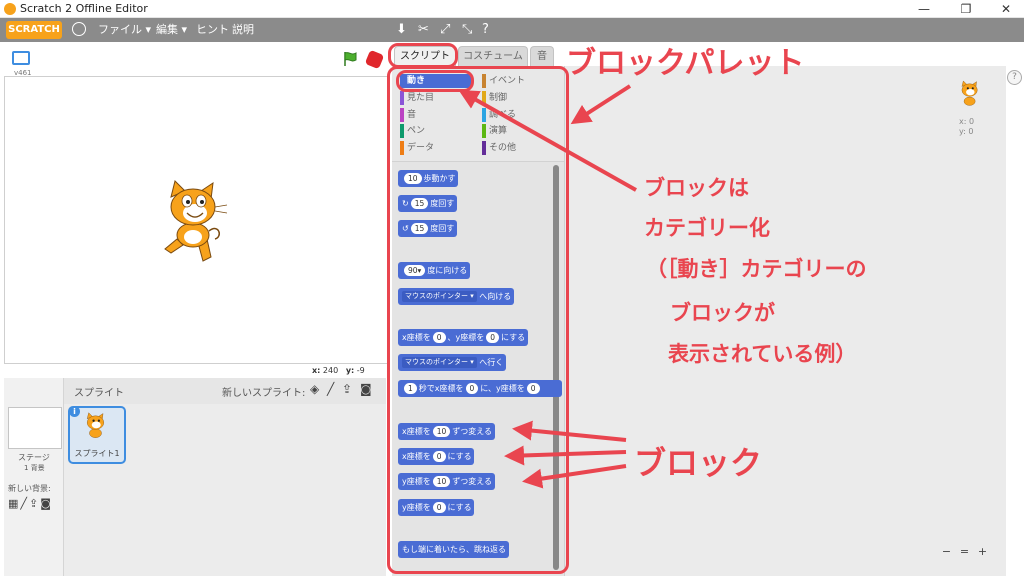  Describe the element at coordinates (330, 370) in the screenshot. I see `x-value: 240` at that location.